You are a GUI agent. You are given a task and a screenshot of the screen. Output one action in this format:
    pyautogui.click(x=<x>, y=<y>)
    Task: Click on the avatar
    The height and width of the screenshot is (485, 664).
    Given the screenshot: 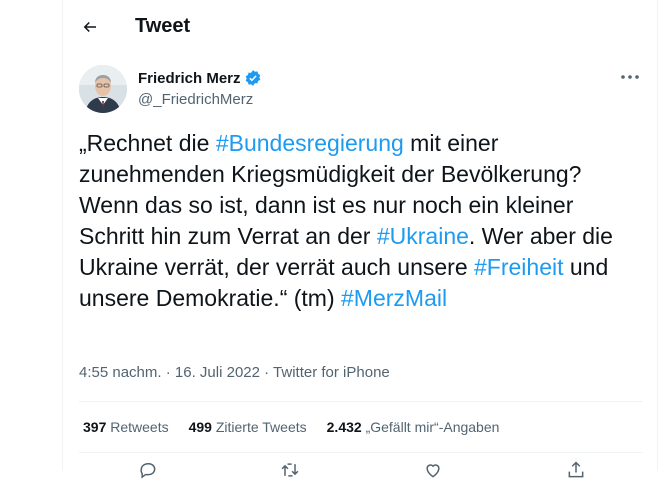 What is the action you would take?
    pyautogui.click(x=103, y=89)
    